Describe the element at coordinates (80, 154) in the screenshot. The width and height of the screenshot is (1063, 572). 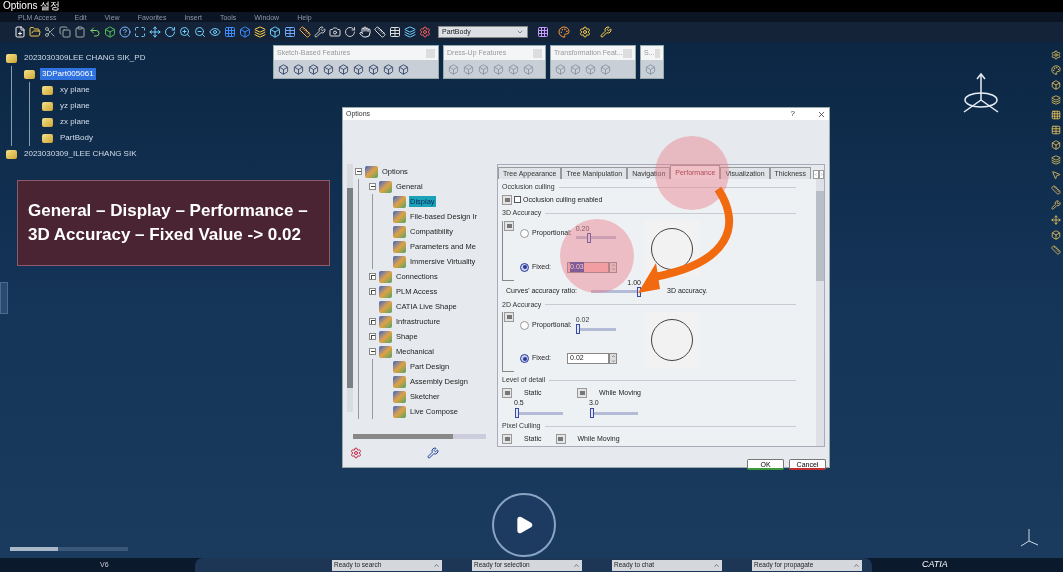
I see `tree-item: 2023030309_ILEE CHANG SIK` at that location.